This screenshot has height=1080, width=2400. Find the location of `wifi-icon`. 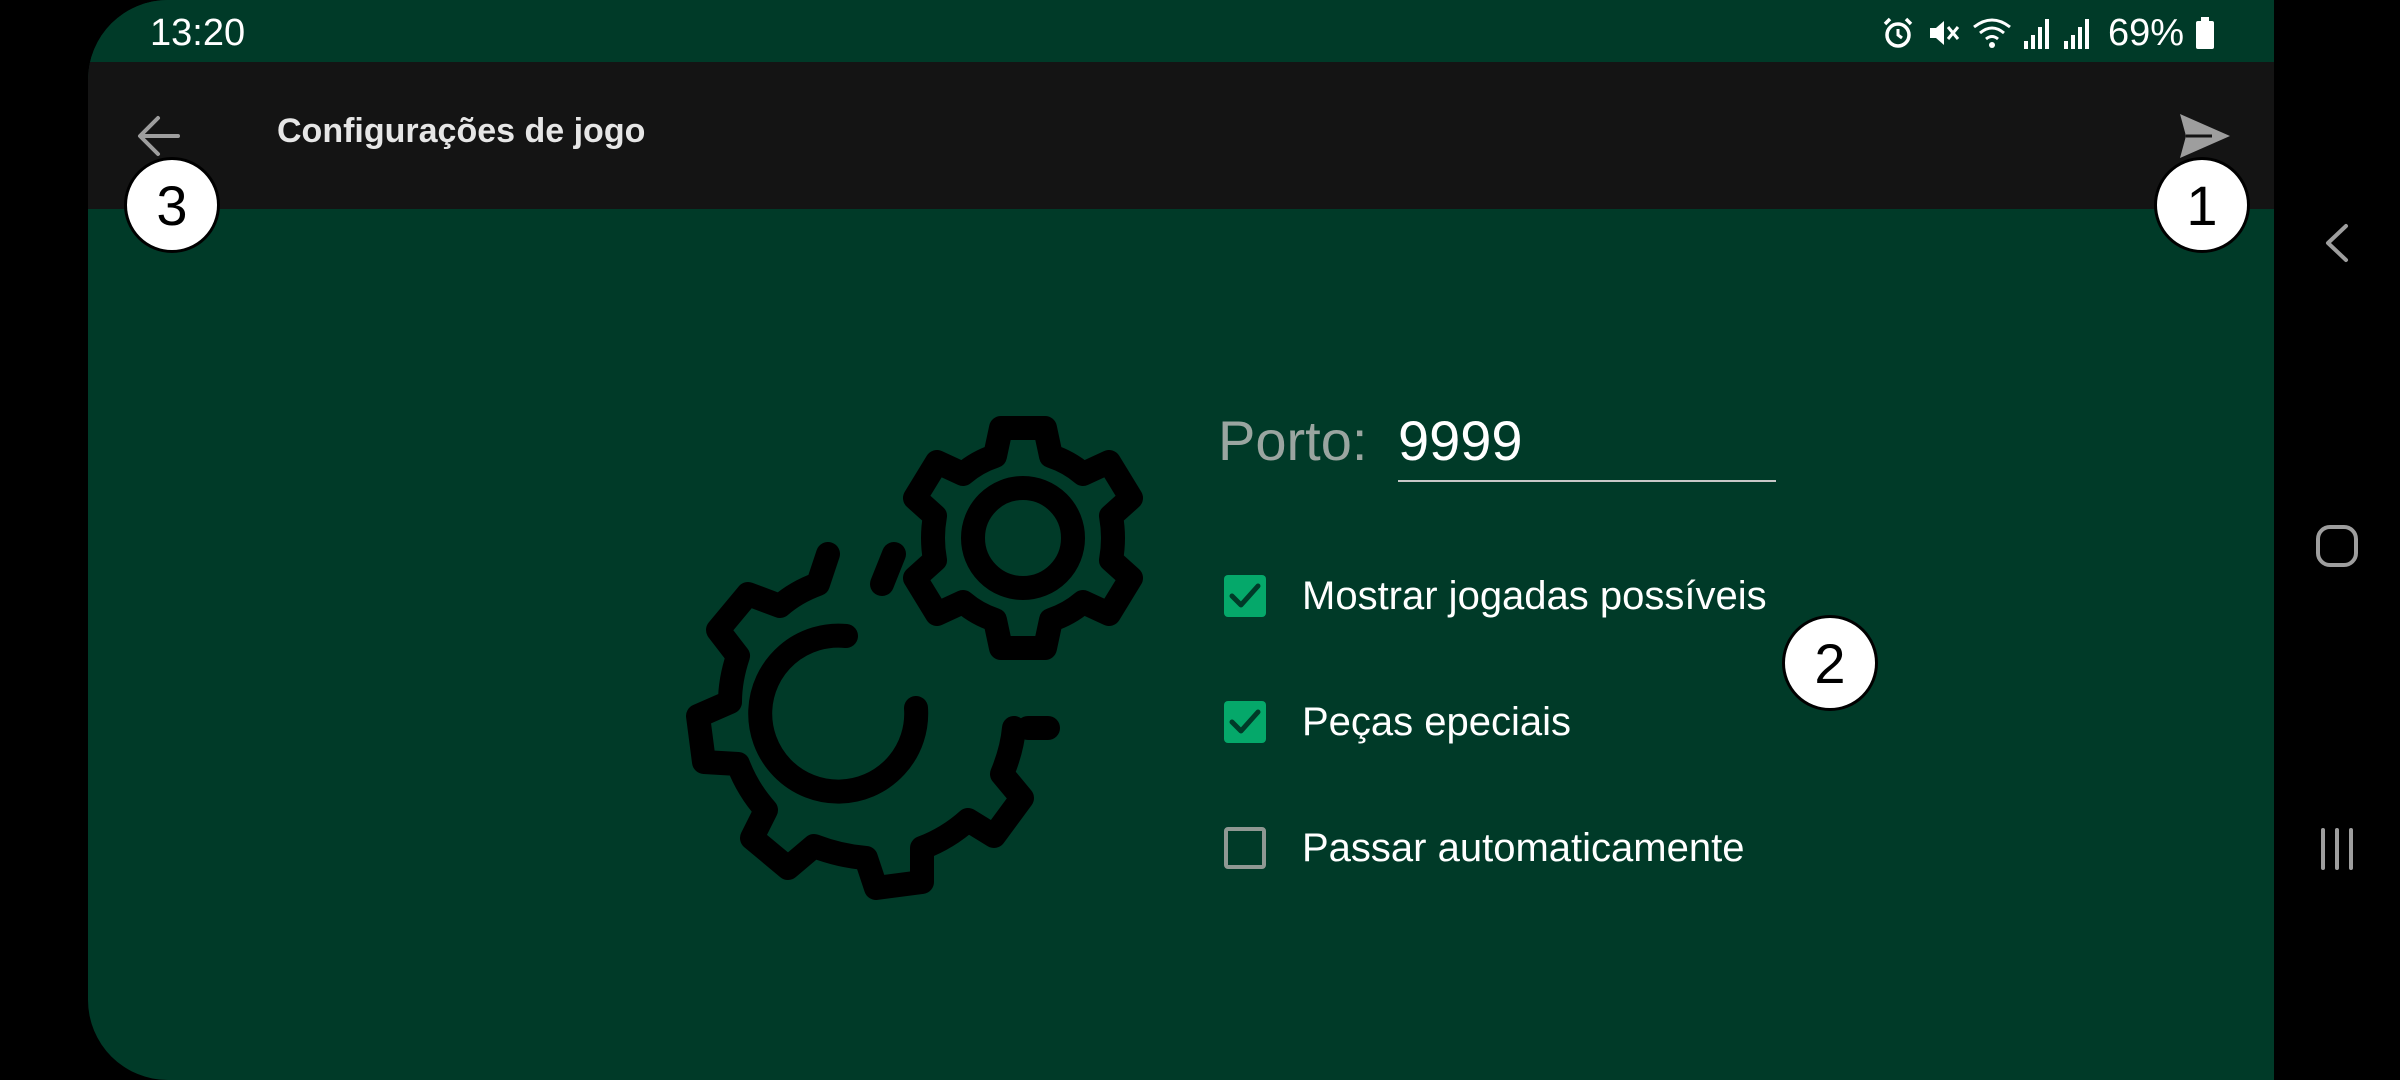

wifi-icon is located at coordinates (1992, 33).